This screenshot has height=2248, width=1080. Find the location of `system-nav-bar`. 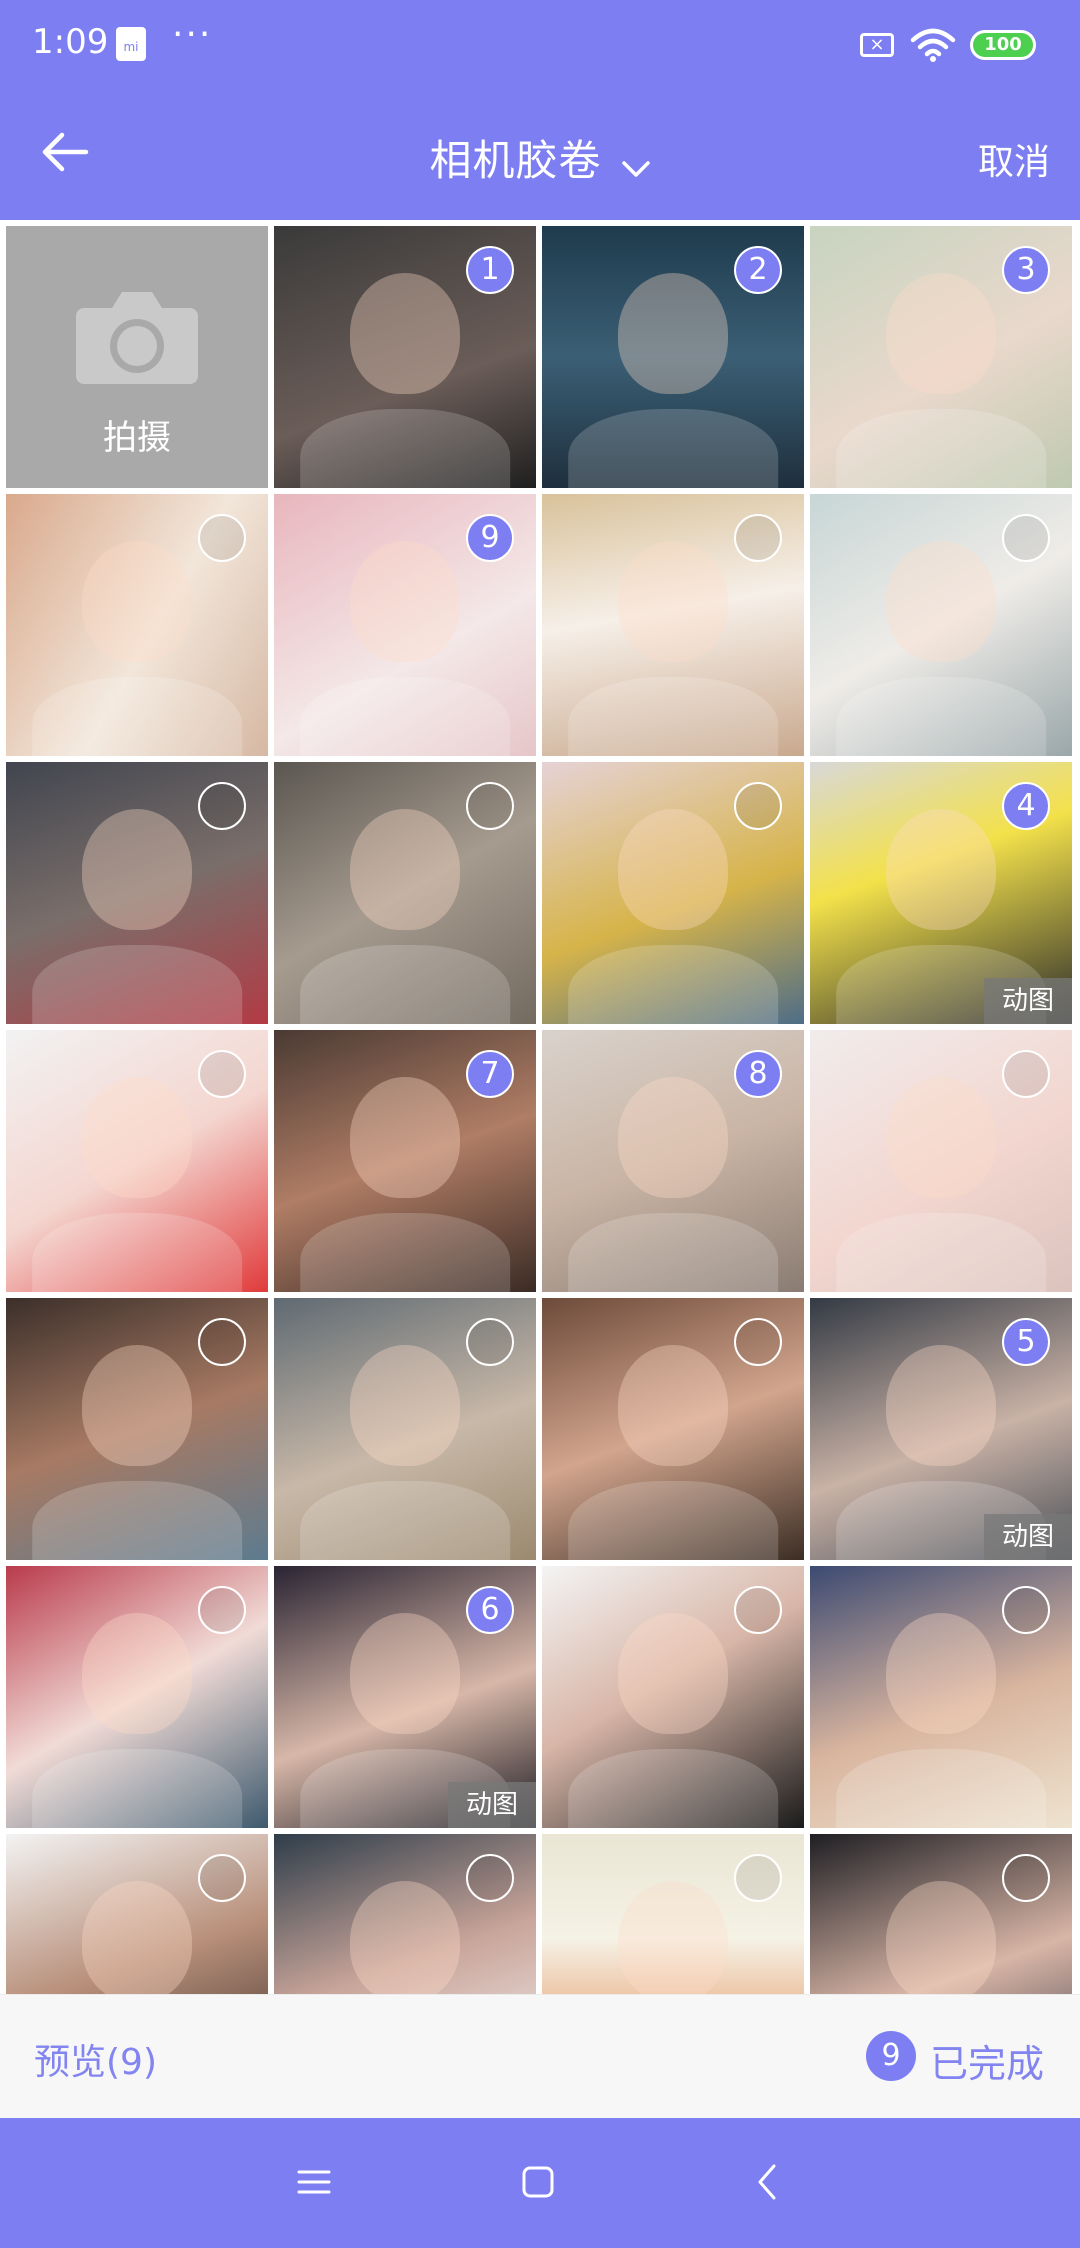

system-nav-bar is located at coordinates (540, 2183).